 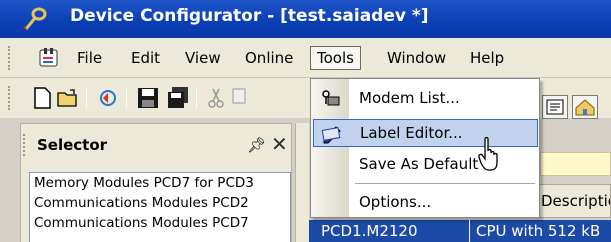 I want to click on mouse-cursor-icon, so click(x=488, y=154).